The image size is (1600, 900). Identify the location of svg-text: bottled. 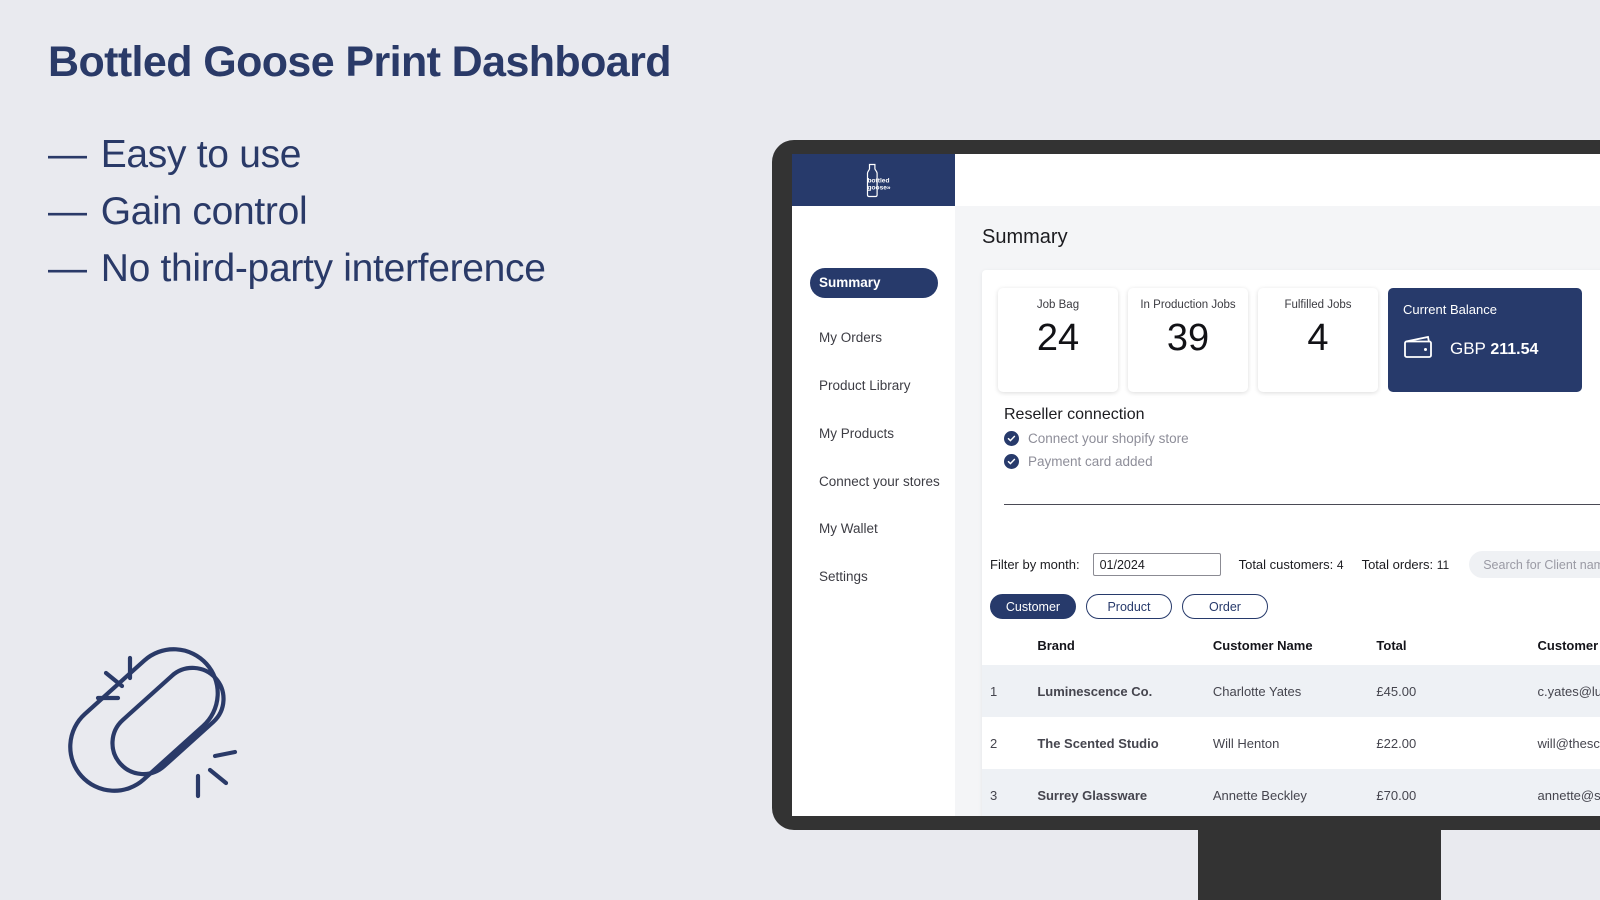
(878, 181).